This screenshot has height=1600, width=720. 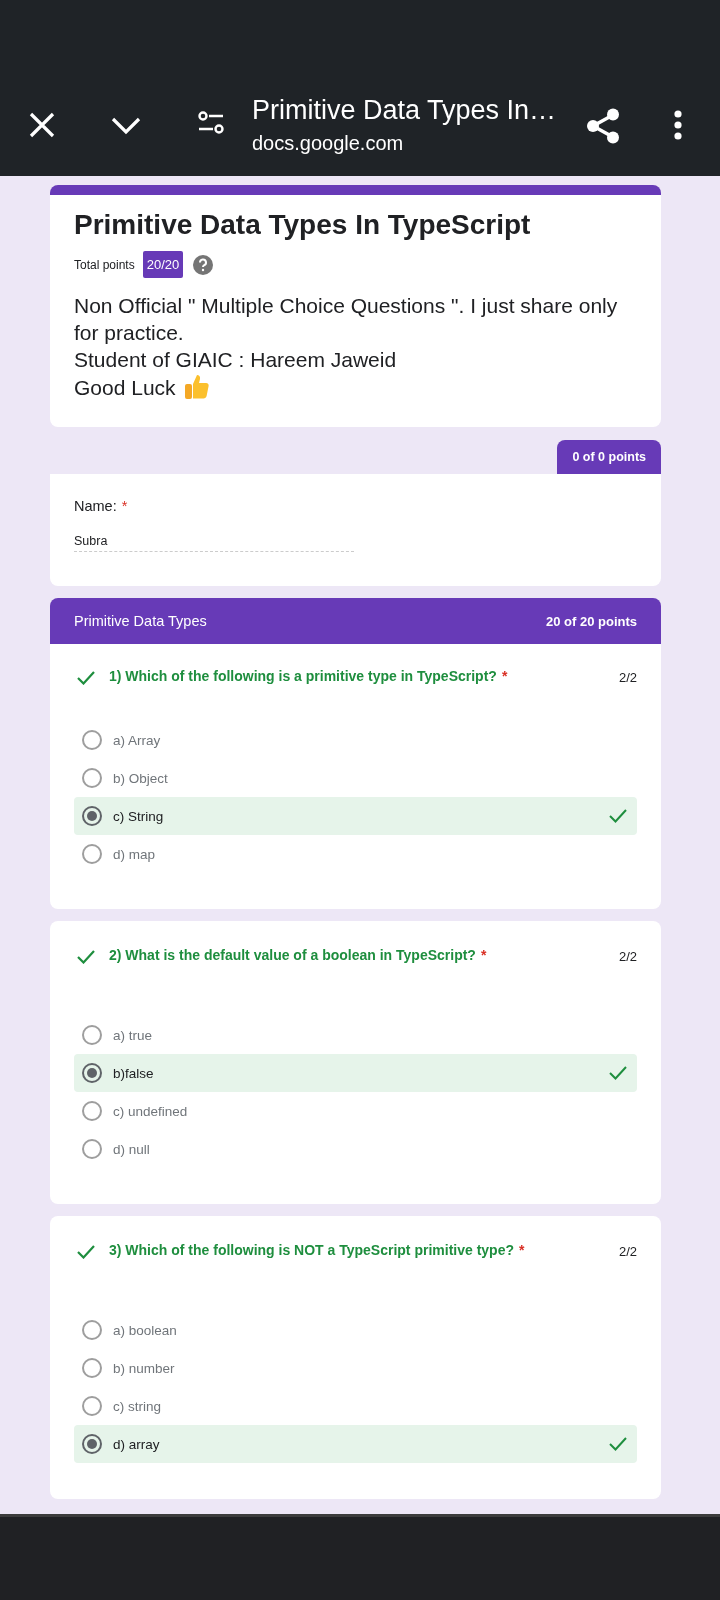 I want to click on answer-option: d) map, so click(x=355, y=854).